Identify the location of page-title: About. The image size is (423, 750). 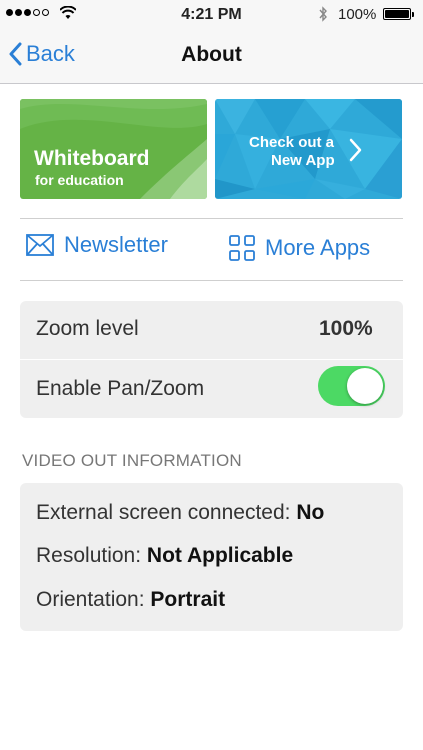
(211, 54).